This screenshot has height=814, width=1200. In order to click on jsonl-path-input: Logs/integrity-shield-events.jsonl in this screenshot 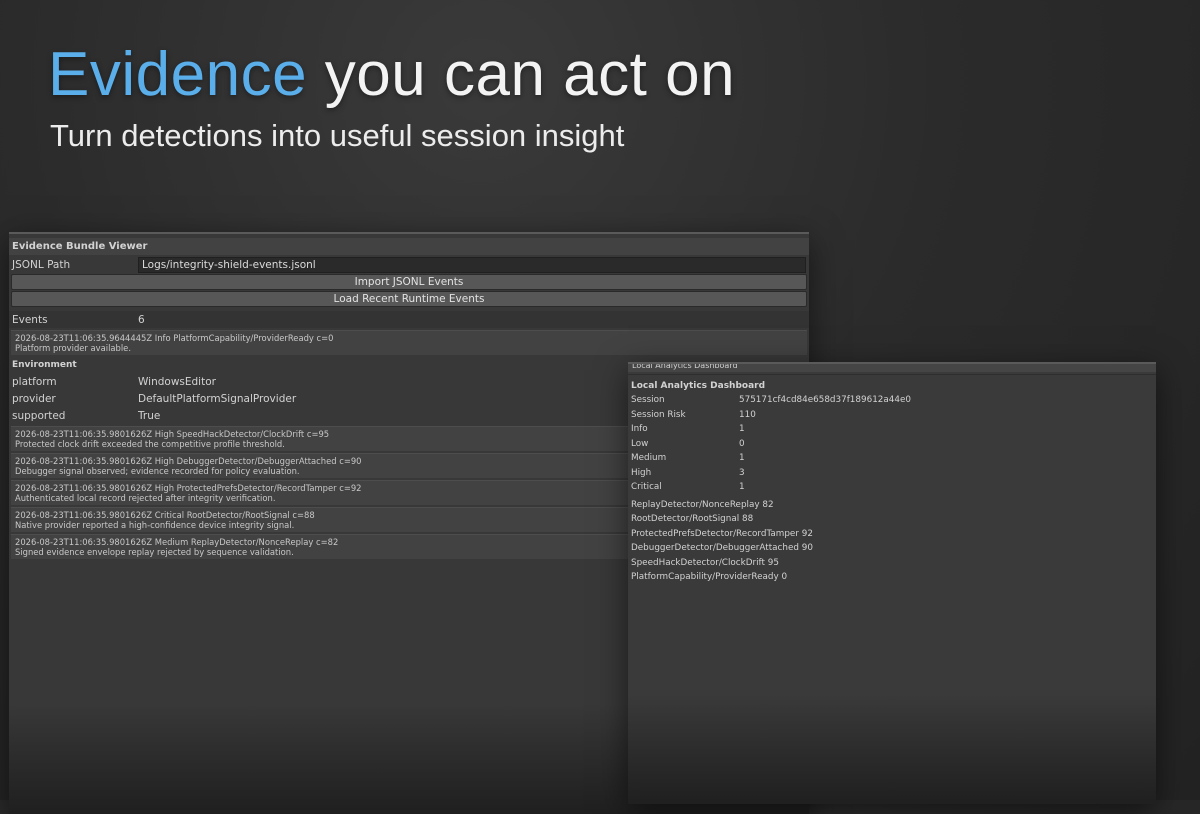, I will do `click(472, 264)`.